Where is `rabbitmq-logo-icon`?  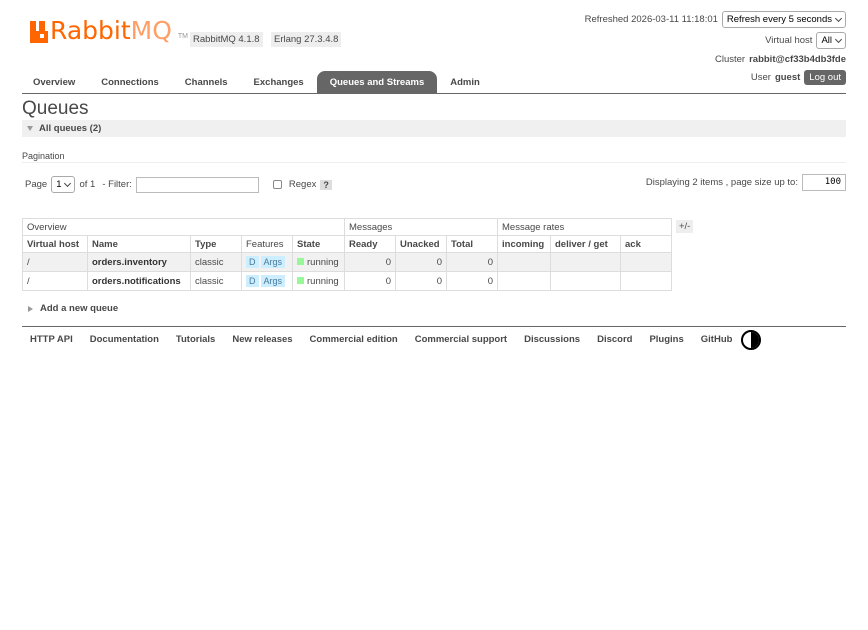 rabbitmq-logo-icon is located at coordinates (39, 32).